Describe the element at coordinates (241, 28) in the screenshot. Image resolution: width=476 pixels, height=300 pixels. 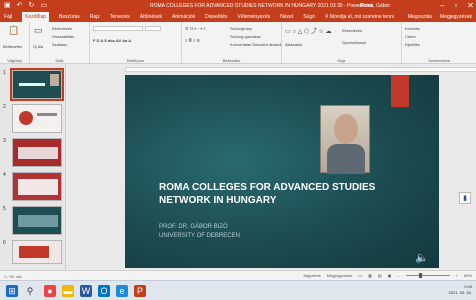
I see `text-direction-button: Szövegirány` at that location.